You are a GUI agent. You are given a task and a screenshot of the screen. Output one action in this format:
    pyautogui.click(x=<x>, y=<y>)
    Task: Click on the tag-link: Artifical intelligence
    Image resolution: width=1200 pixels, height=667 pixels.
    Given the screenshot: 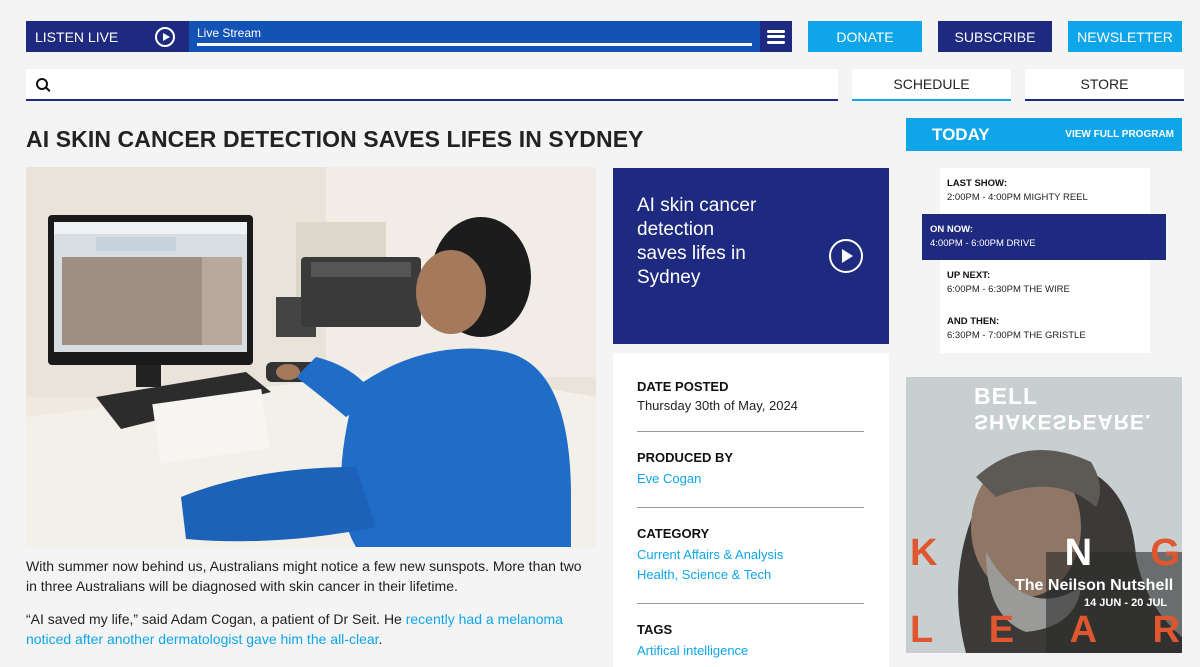 What is the action you would take?
    pyautogui.click(x=750, y=651)
    